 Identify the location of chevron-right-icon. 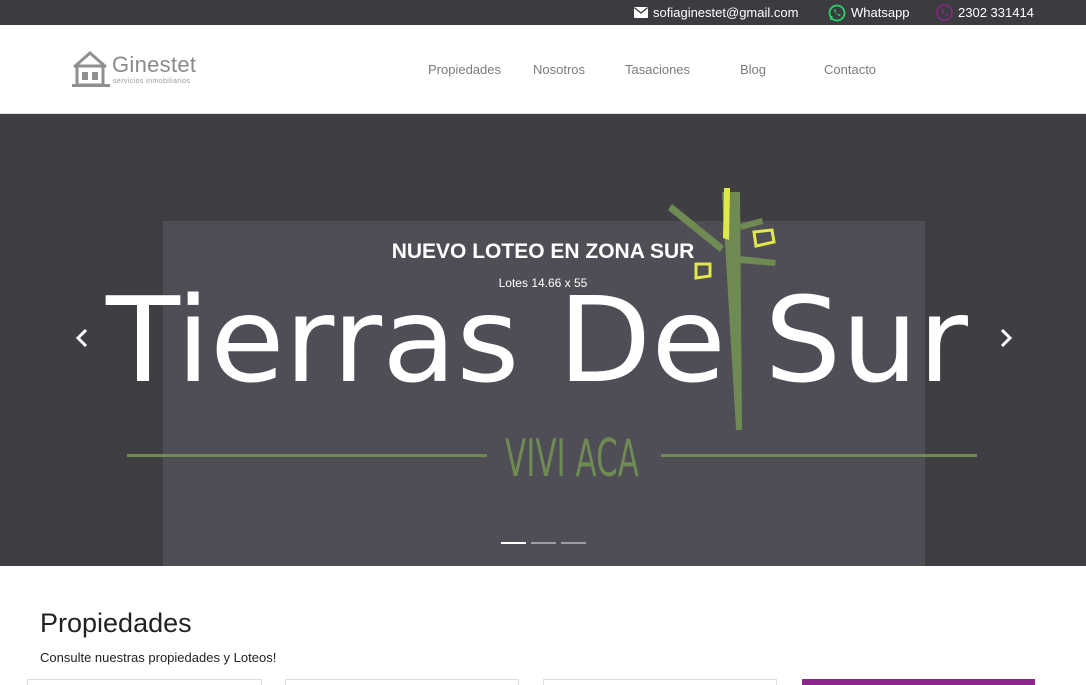
(1006, 340).